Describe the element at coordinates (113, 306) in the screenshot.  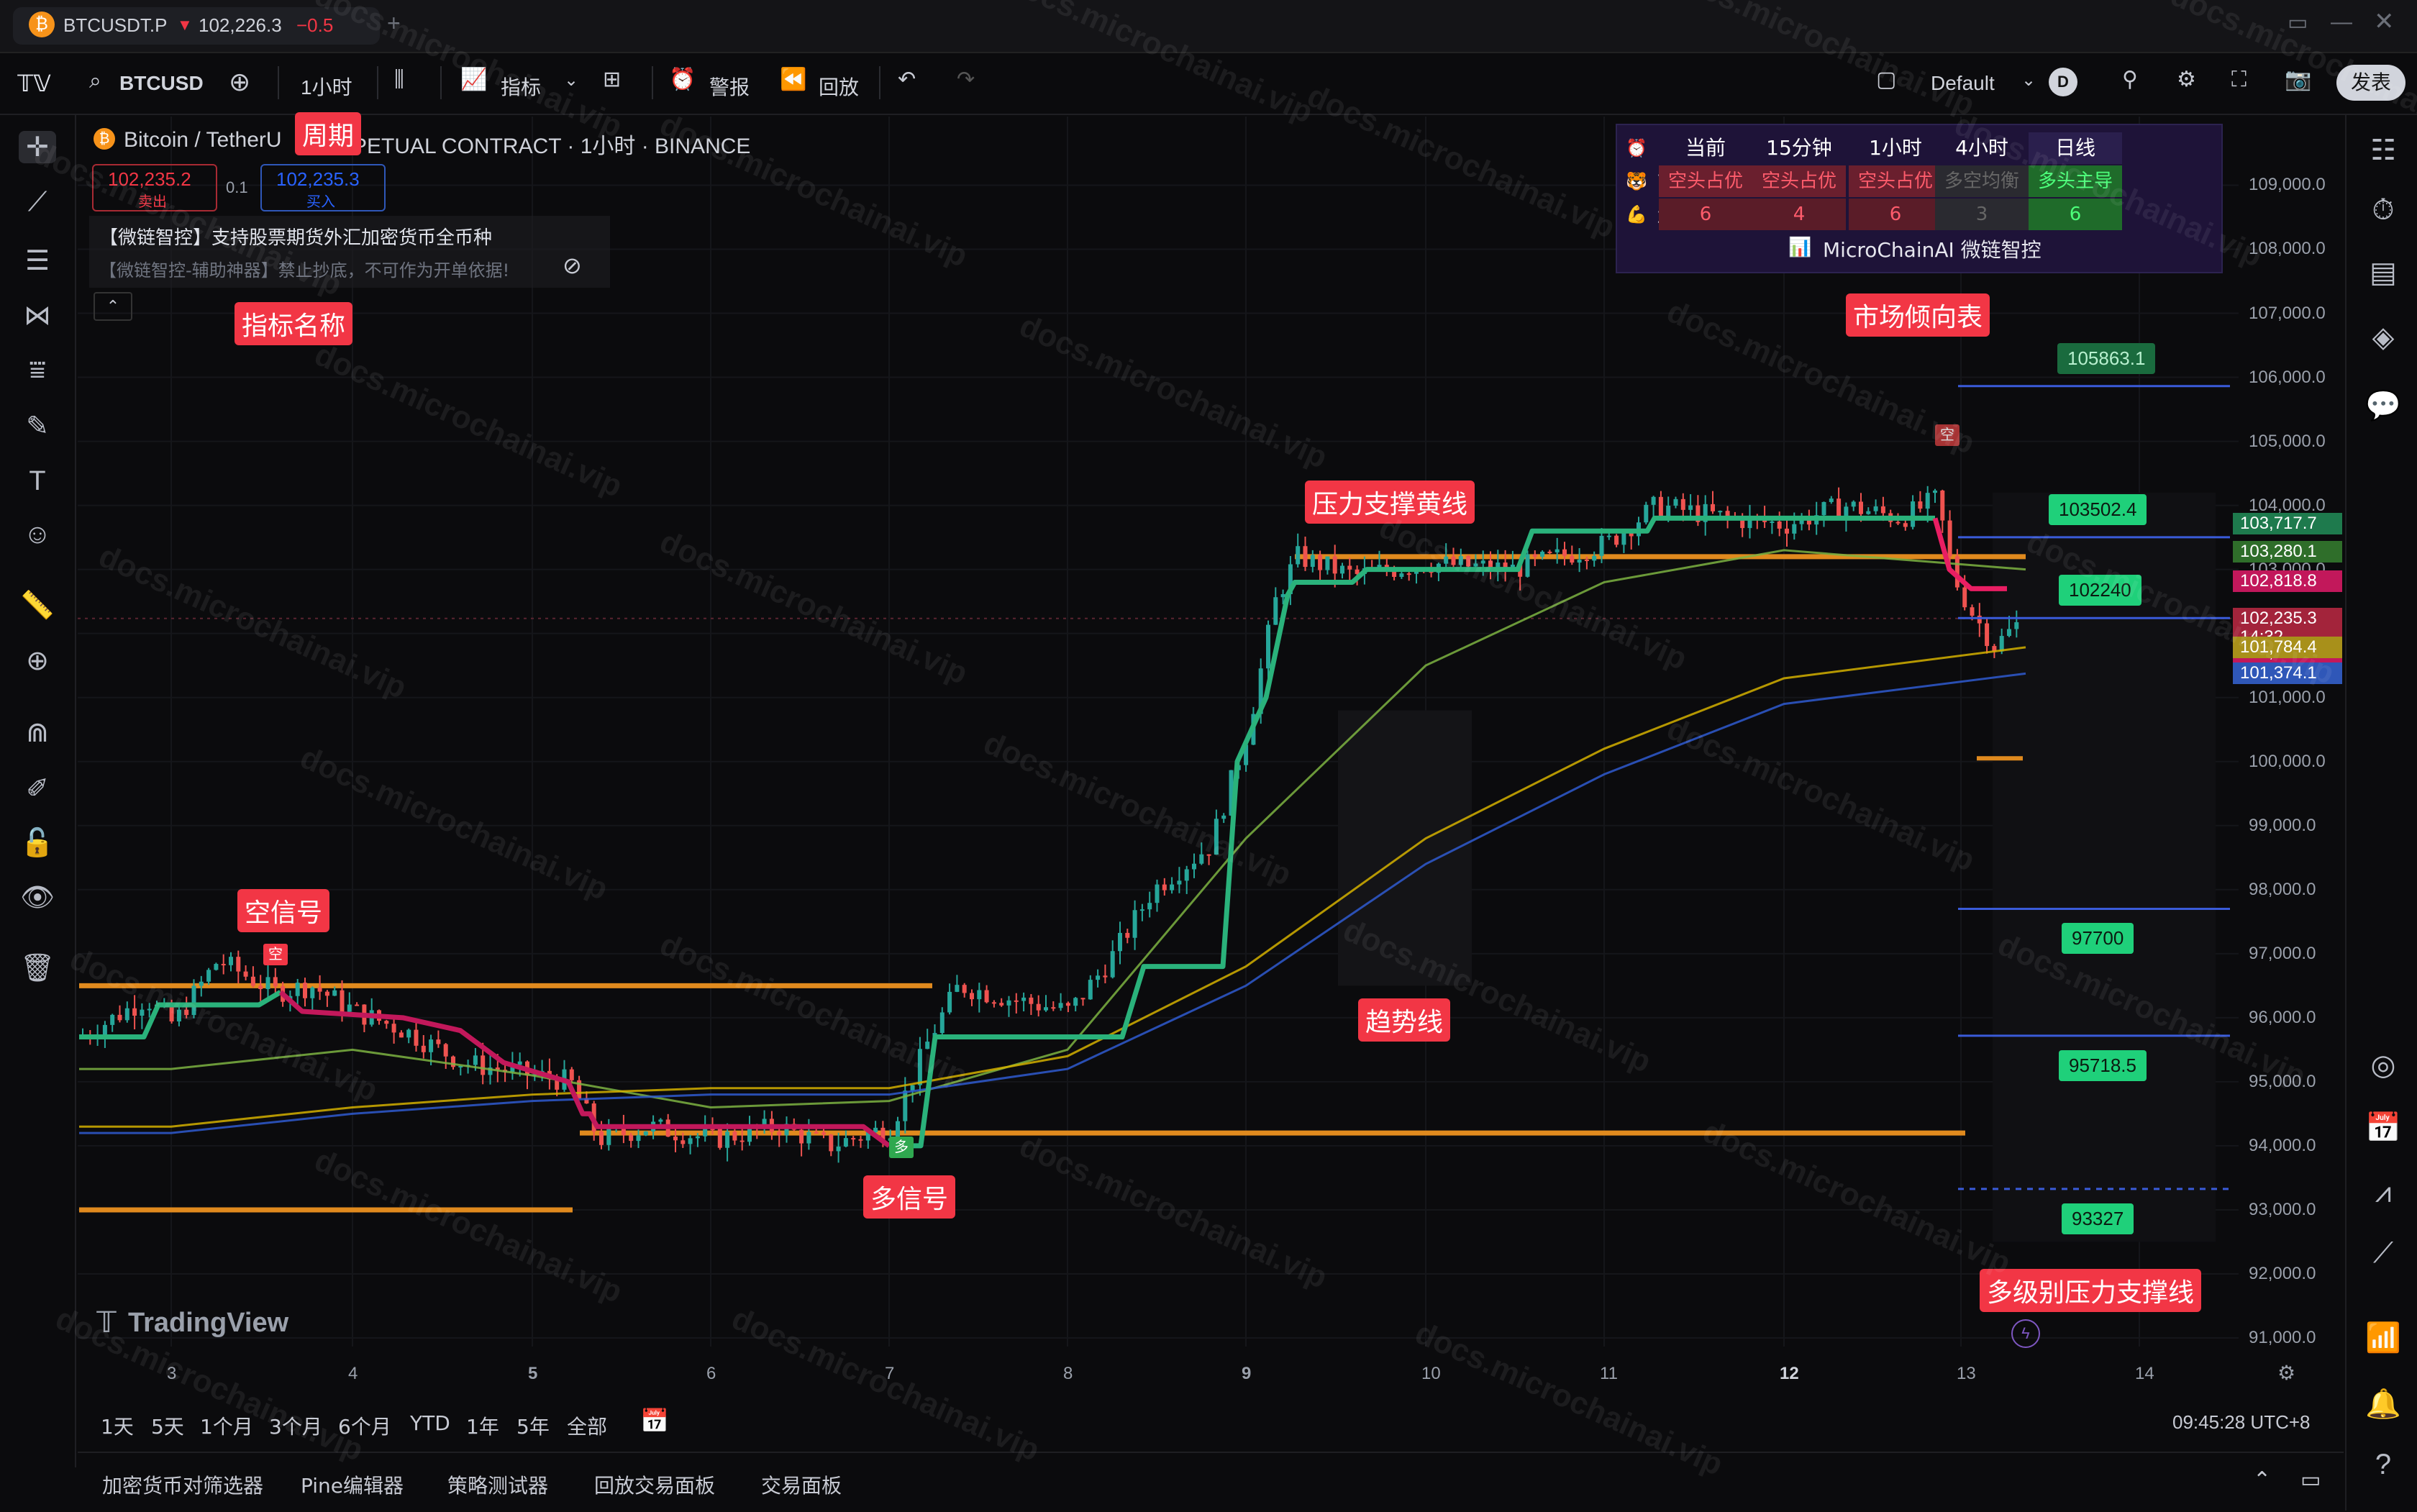
I see `collapse-legend-icon: ⌃` at that location.